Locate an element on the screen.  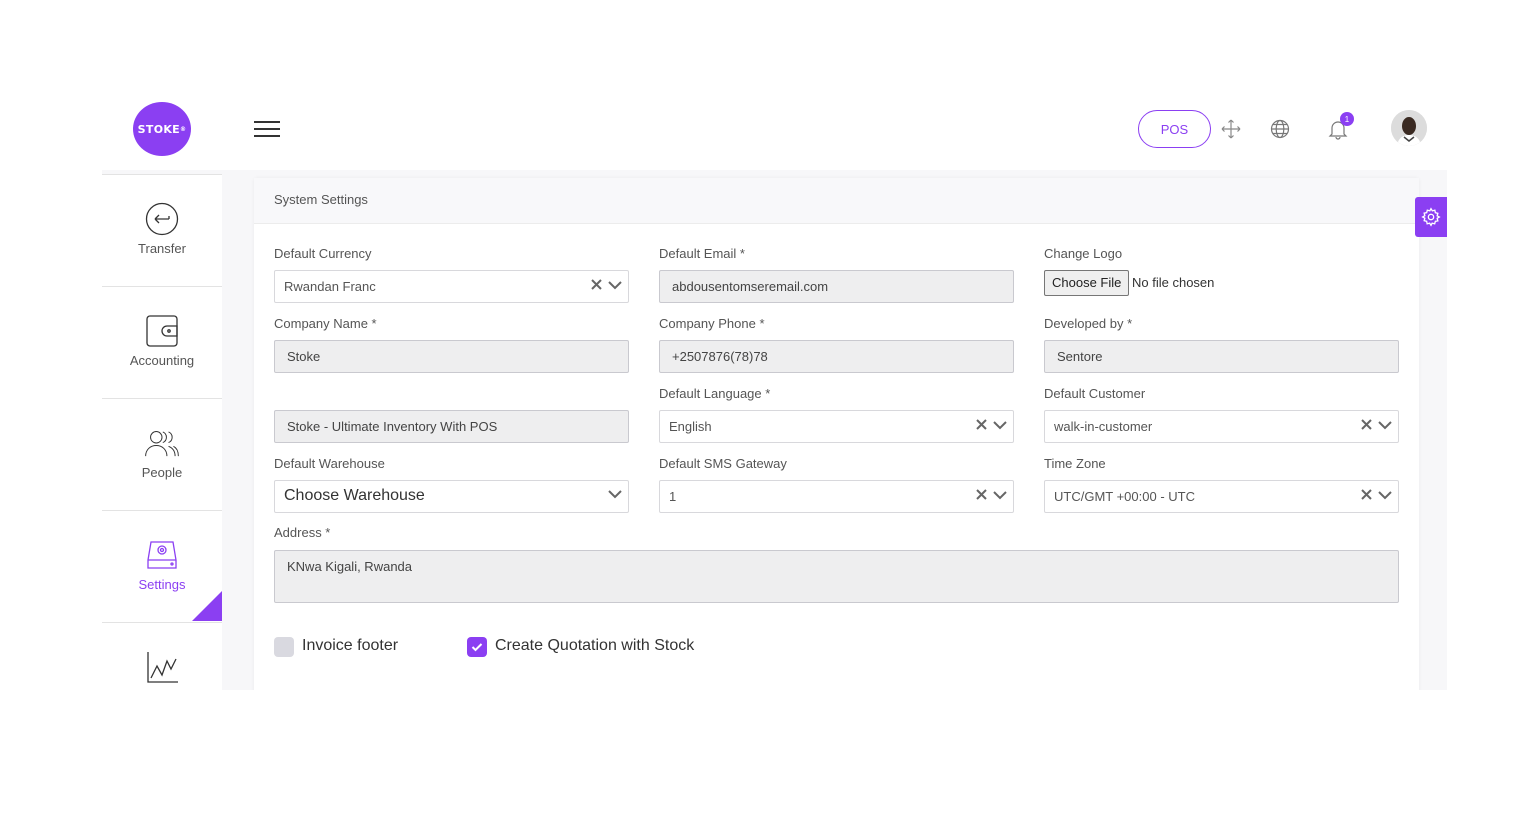
avatar is located at coordinates (1409, 128).